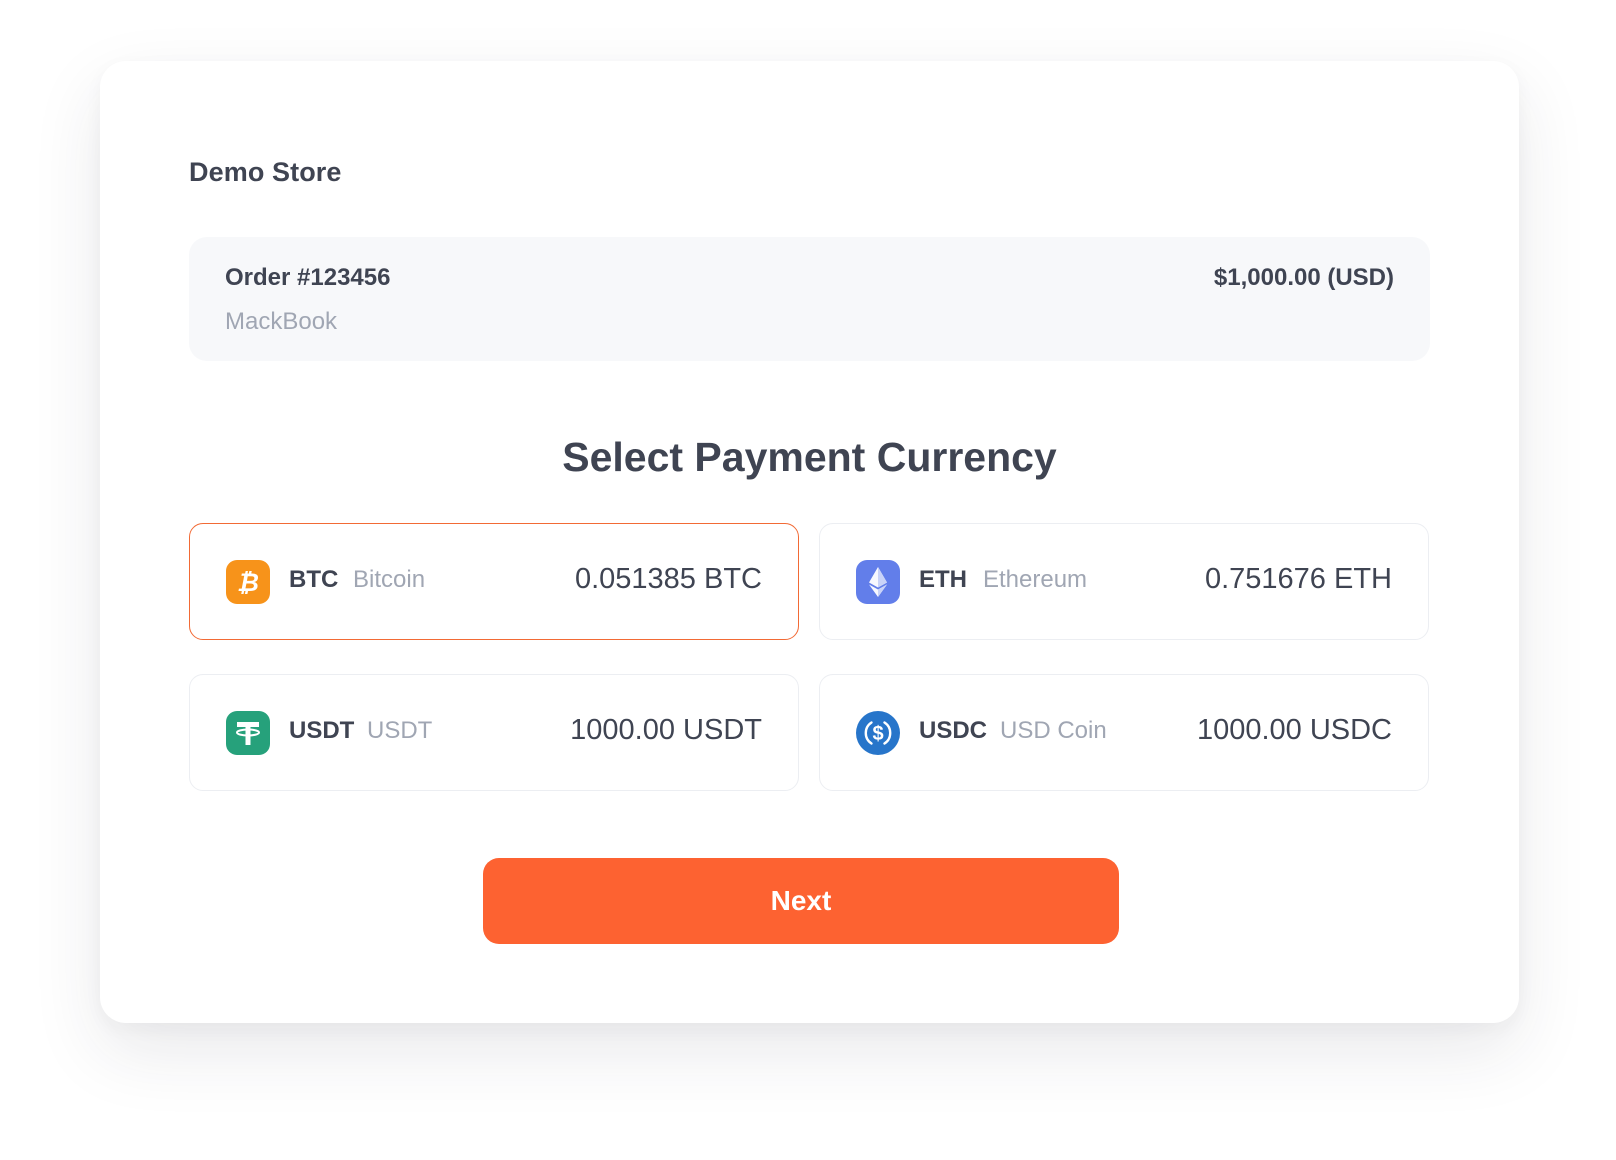  What do you see at coordinates (809, 457) in the screenshot?
I see `section-title: Select Payment Currency` at bounding box center [809, 457].